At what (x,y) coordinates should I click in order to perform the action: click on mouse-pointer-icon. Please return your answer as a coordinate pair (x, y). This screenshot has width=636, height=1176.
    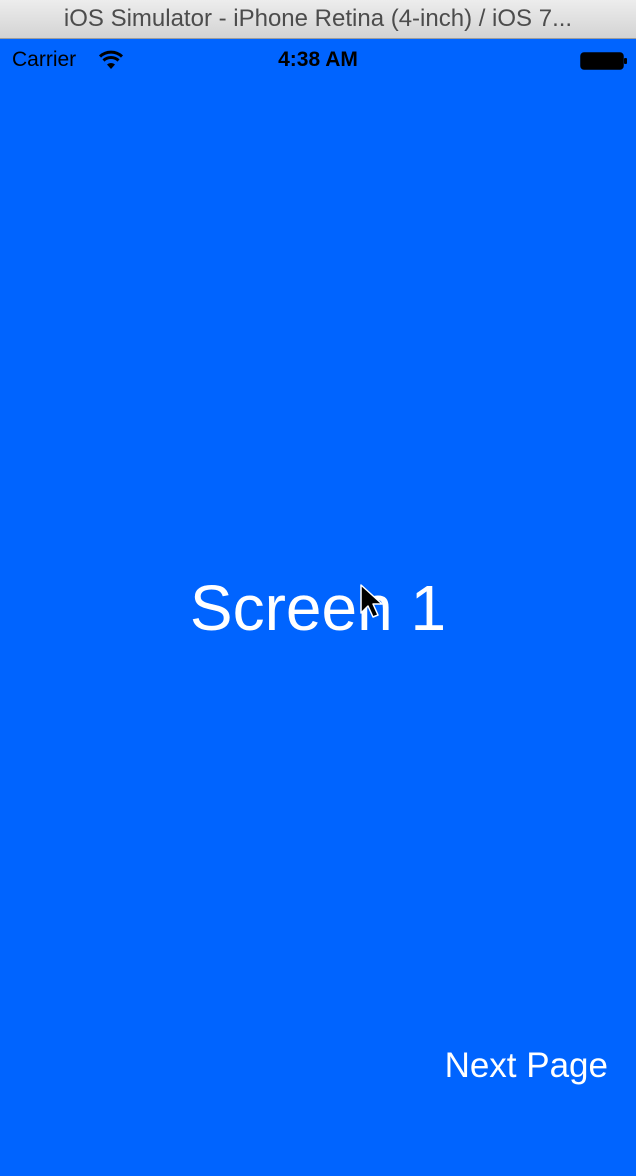
    Looking at the image, I should click on (371, 601).